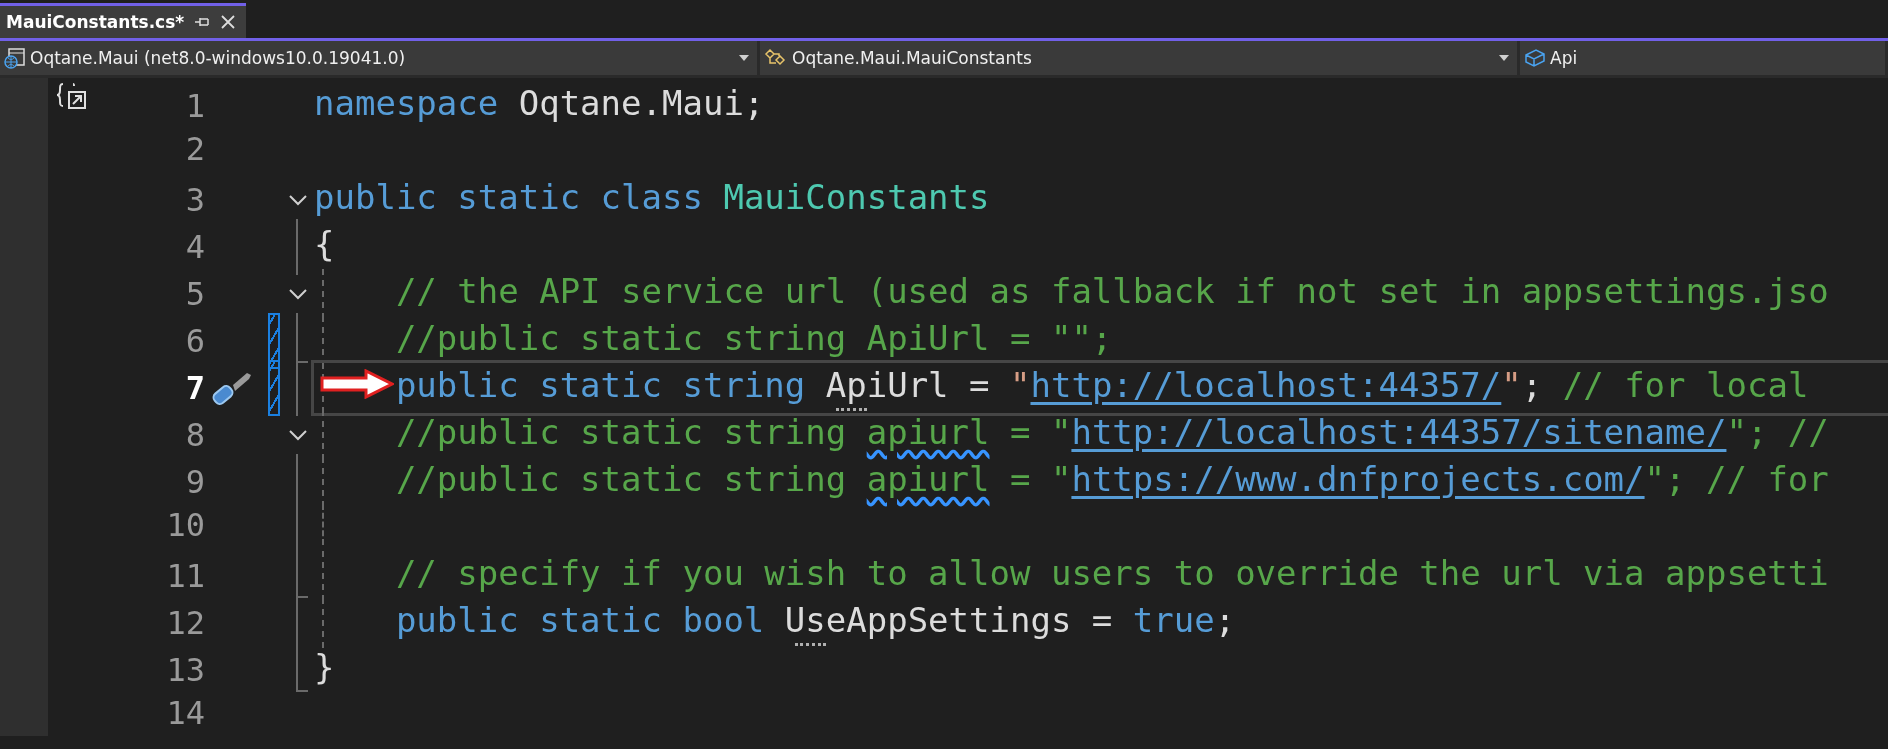 The height and width of the screenshot is (749, 1888). I want to click on close-icon, so click(228, 22).